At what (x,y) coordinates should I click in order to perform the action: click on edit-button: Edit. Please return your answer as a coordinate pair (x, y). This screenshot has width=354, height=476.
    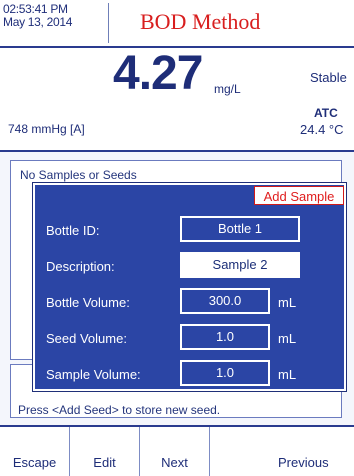
    Looking at the image, I should click on (105, 451).